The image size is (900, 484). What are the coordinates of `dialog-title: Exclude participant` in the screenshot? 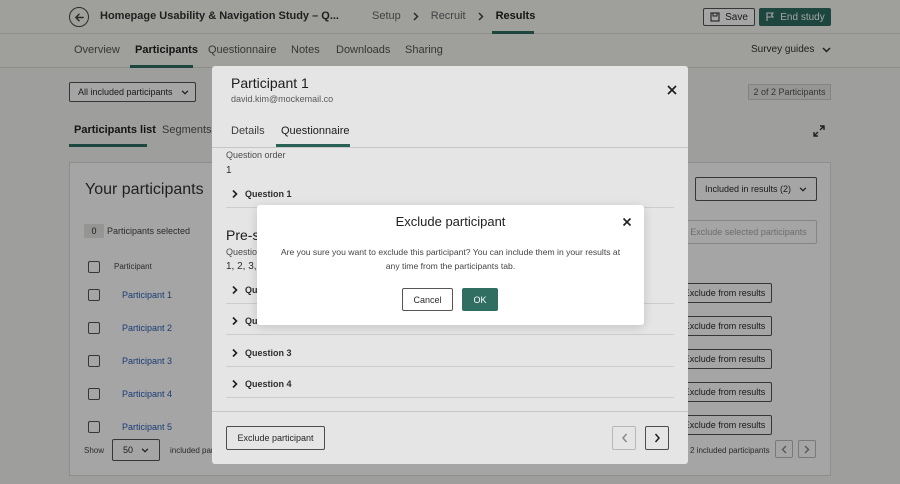 It's located at (450, 221).